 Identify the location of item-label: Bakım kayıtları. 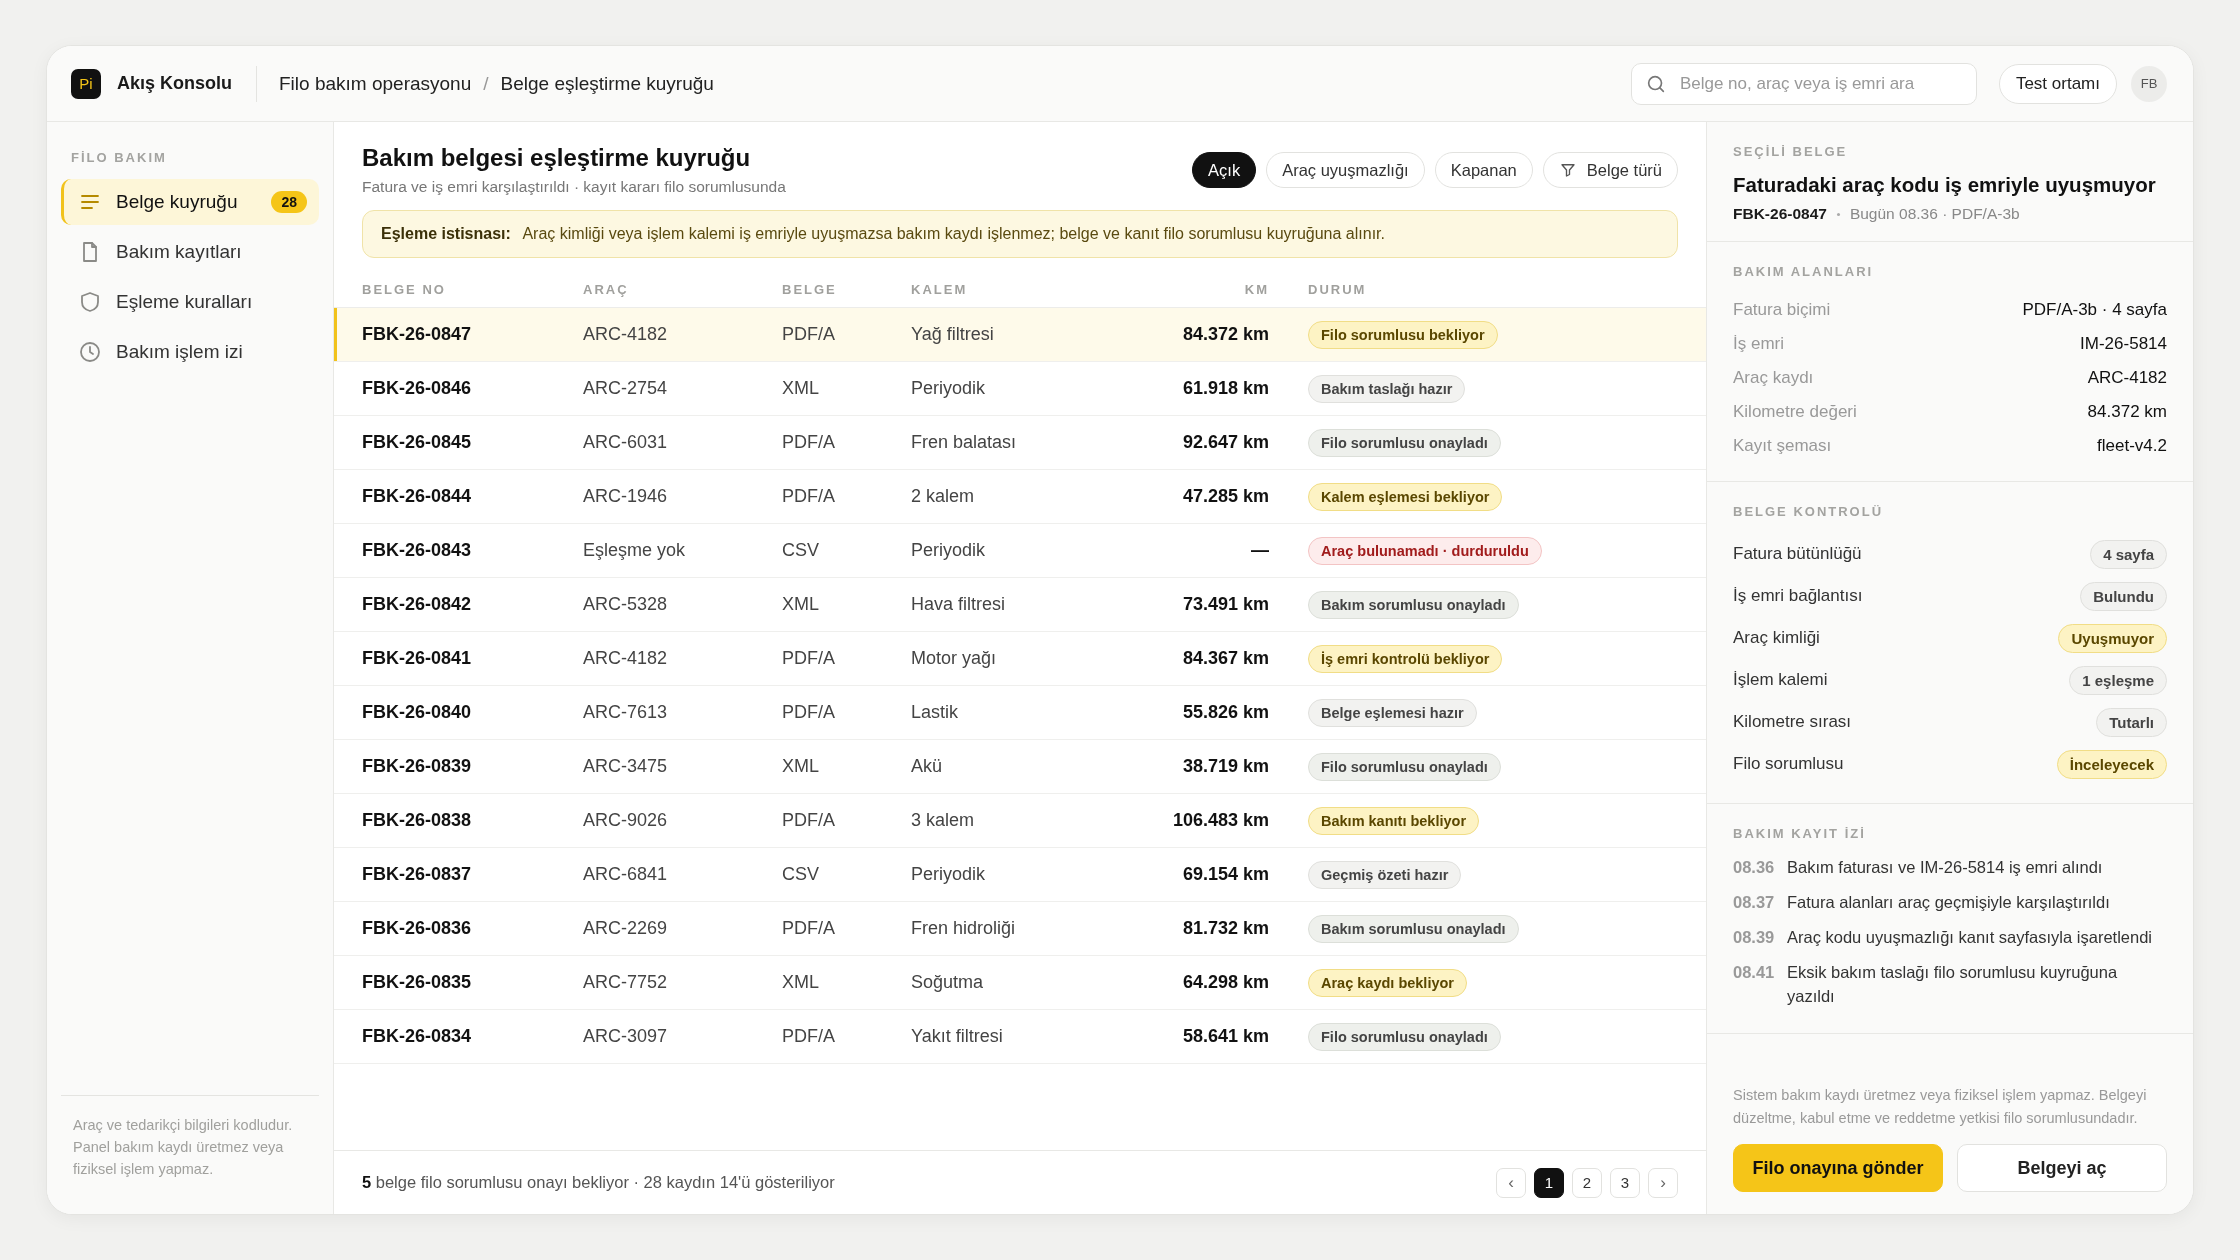
(179, 252).